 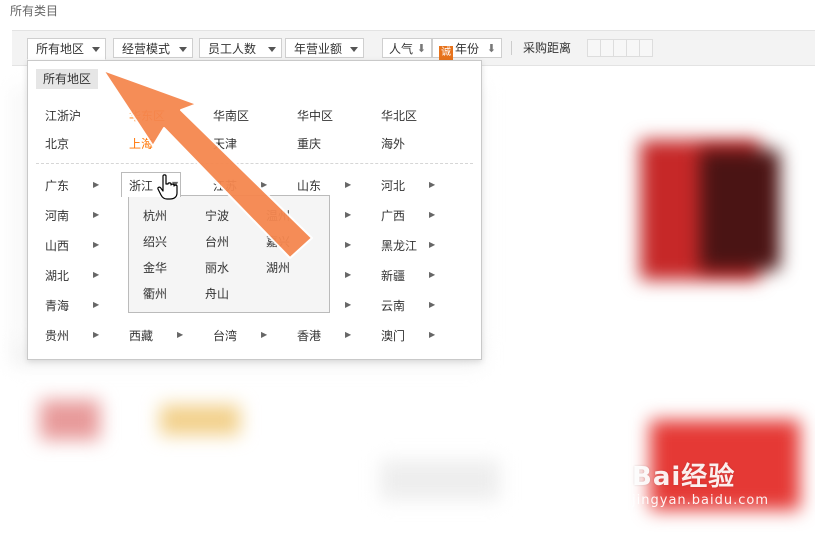 I want to click on watermark-brand: Bai经验, so click(x=684, y=477).